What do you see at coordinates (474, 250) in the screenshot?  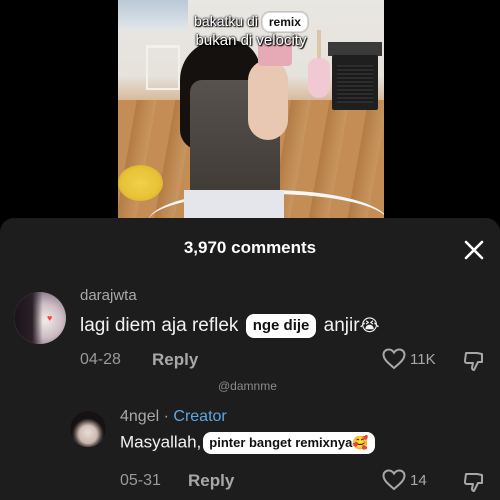 I see `close-icon` at bounding box center [474, 250].